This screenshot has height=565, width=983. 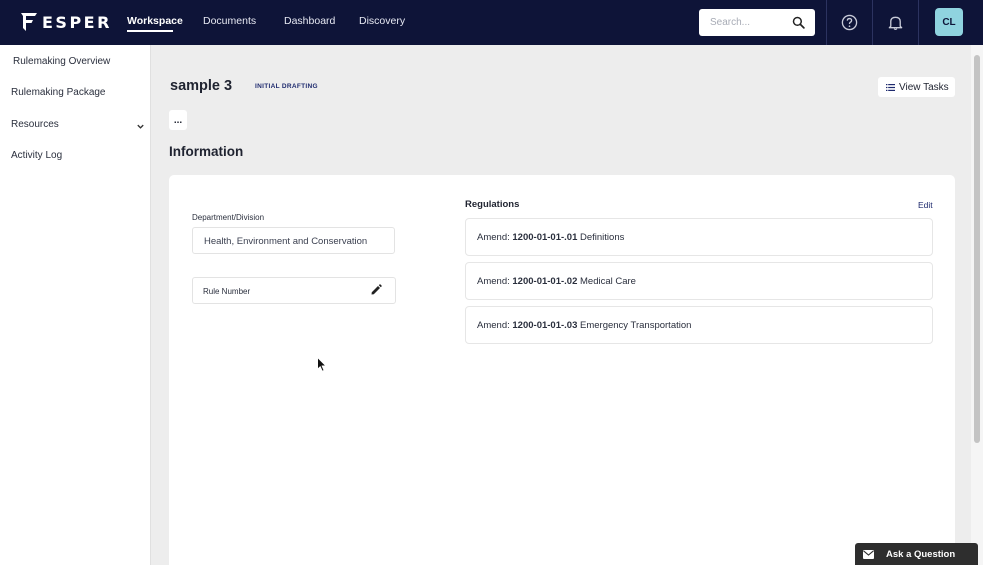 I want to click on view-tasks-label: View Tasks, so click(x=924, y=87).